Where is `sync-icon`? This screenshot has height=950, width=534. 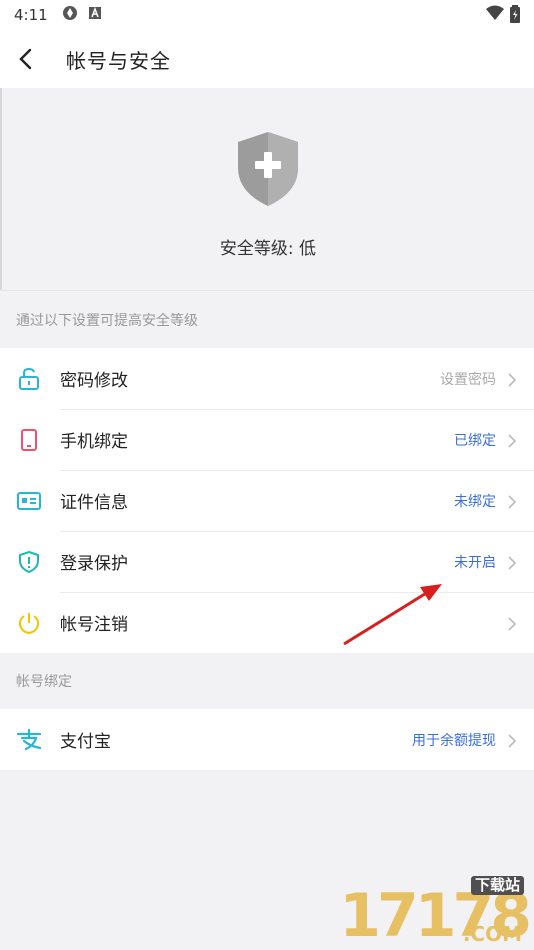 sync-icon is located at coordinates (70, 15).